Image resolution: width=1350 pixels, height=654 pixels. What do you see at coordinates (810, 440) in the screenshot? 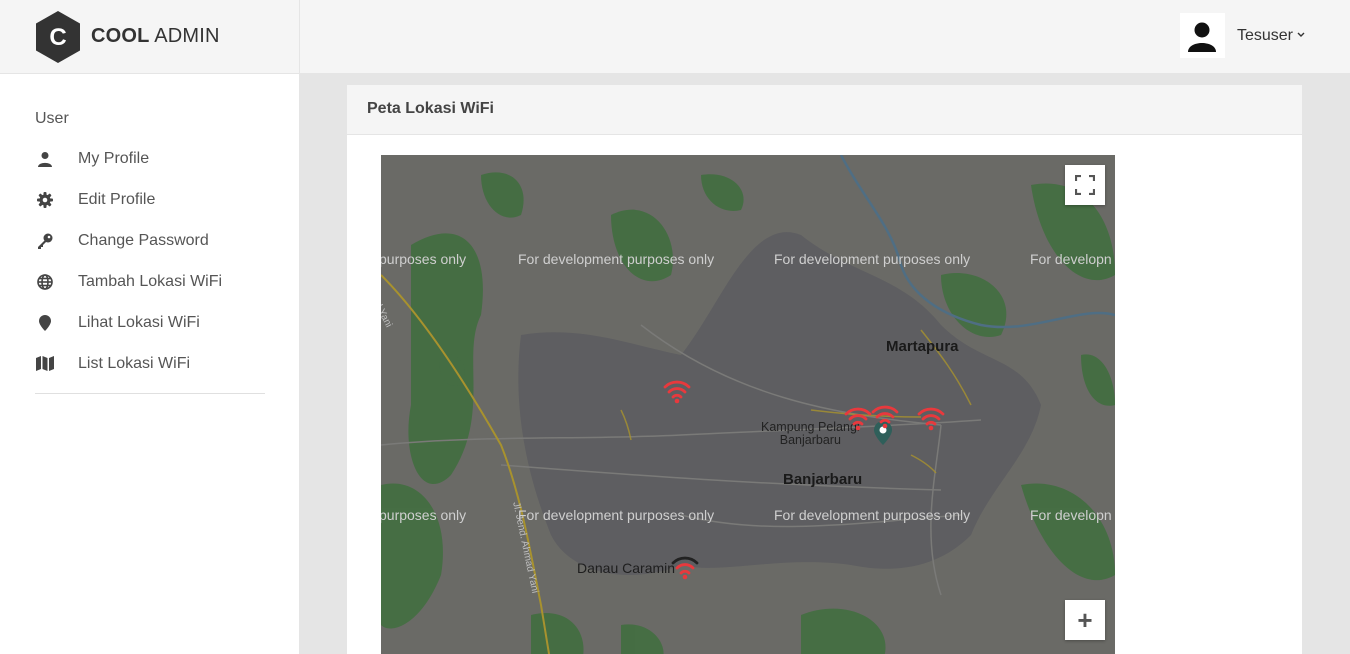
I see `place-label-line: Banjarbaru` at bounding box center [810, 440].